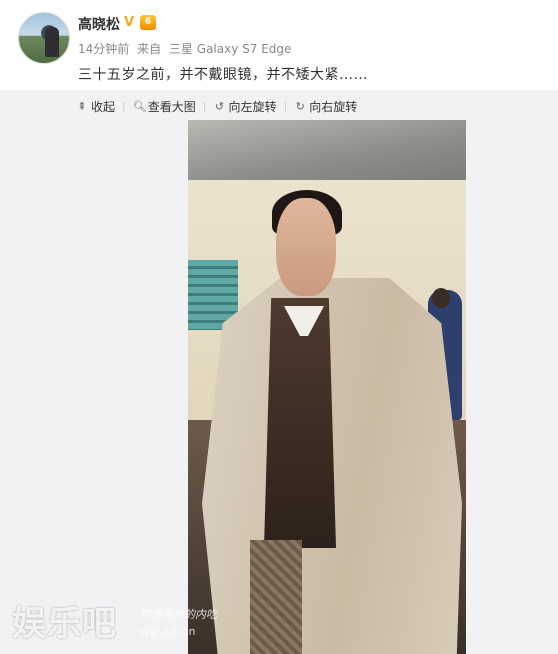 This screenshot has height=654, width=558. I want to click on rotate-right-label: 向右旋转, so click(333, 106).